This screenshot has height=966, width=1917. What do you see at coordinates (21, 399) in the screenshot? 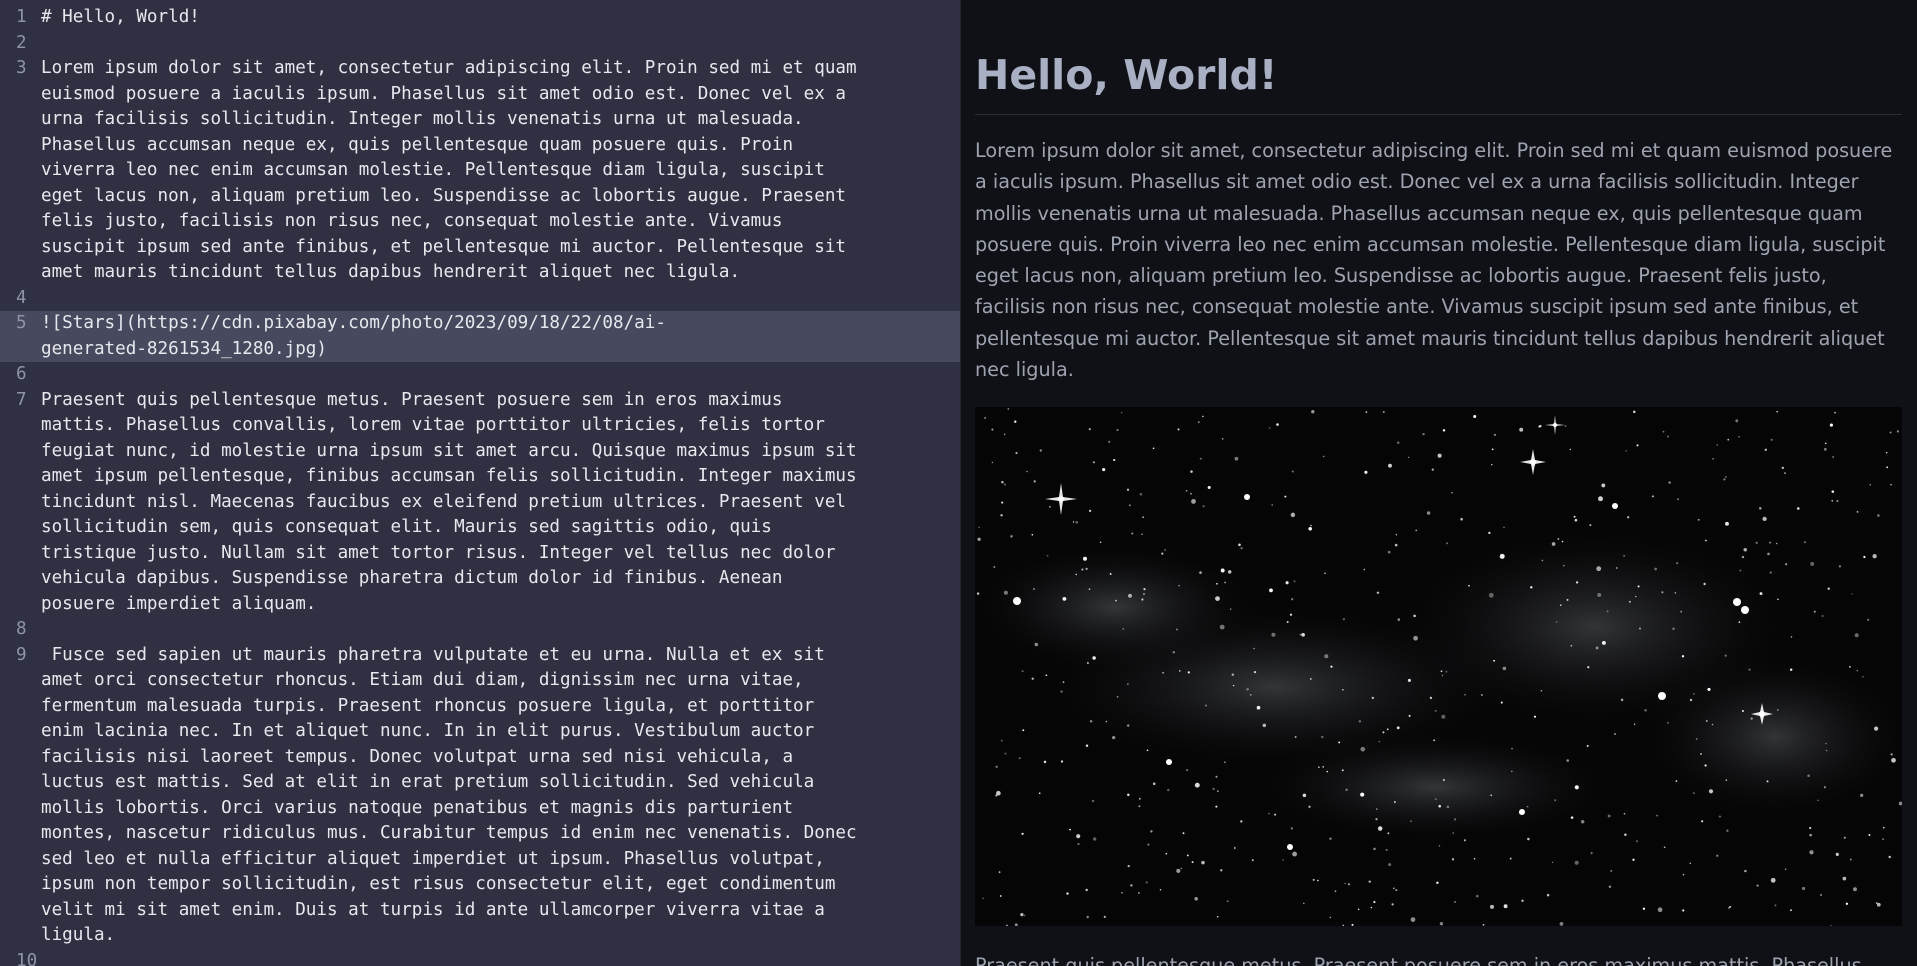
I see `line-number: 7` at bounding box center [21, 399].